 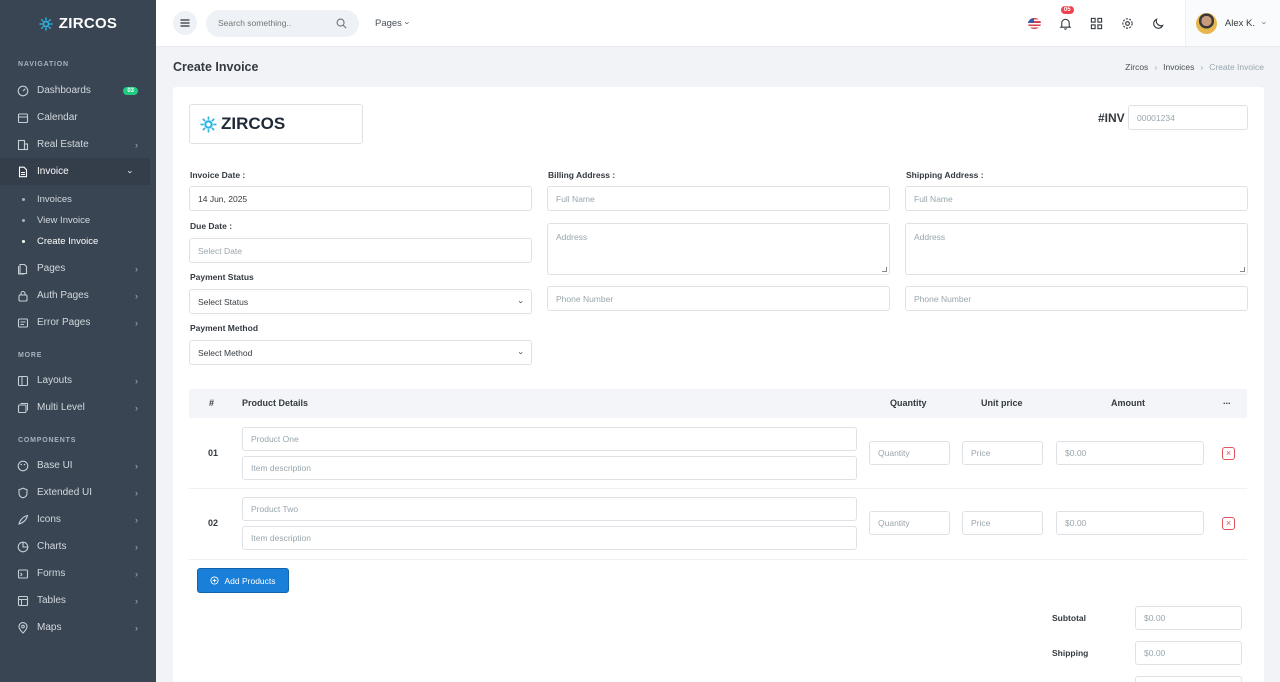 What do you see at coordinates (23, 408) in the screenshot?
I see `layers-icon` at bounding box center [23, 408].